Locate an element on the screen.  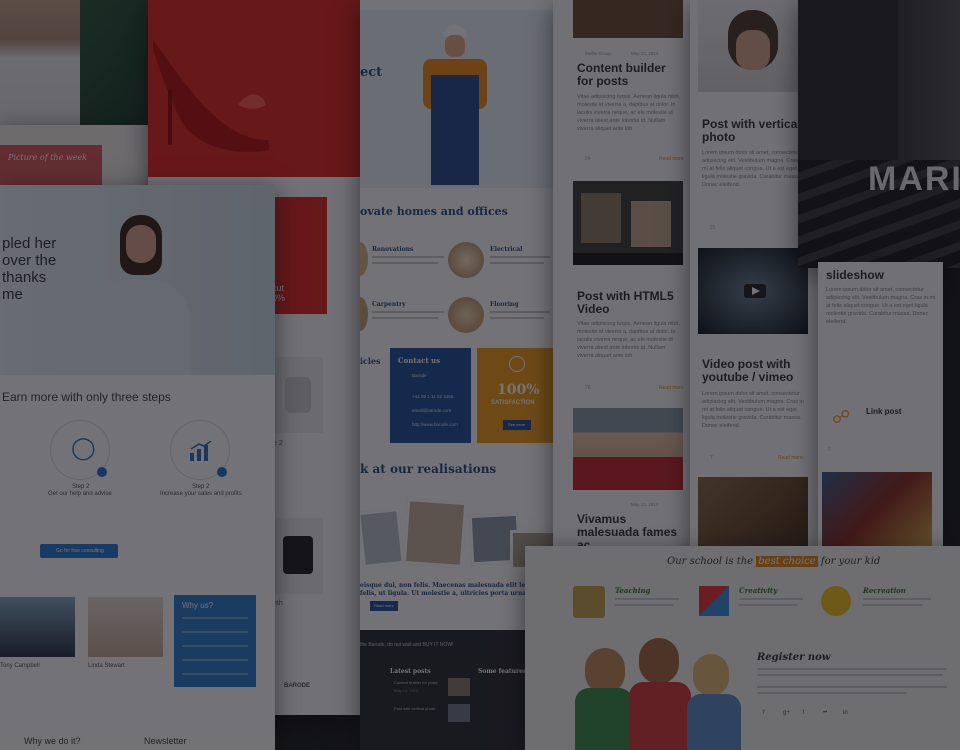
old-book-photo is located at coordinates (753, 512).